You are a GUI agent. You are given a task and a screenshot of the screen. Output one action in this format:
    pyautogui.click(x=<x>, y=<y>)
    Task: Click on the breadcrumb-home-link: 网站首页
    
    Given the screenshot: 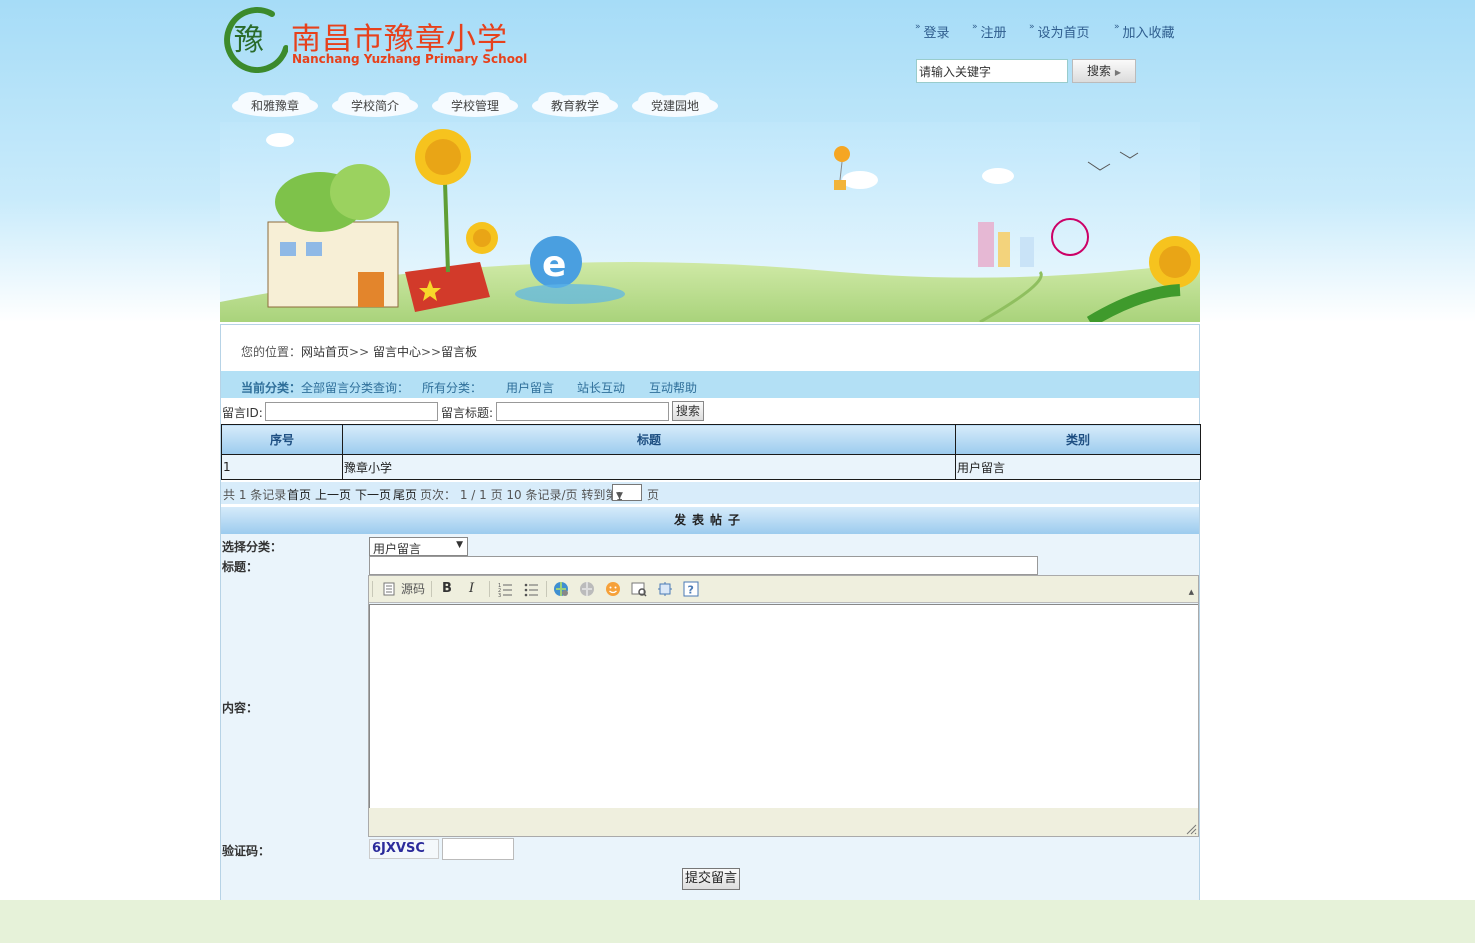 What is the action you would take?
    pyautogui.click(x=325, y=352)
    